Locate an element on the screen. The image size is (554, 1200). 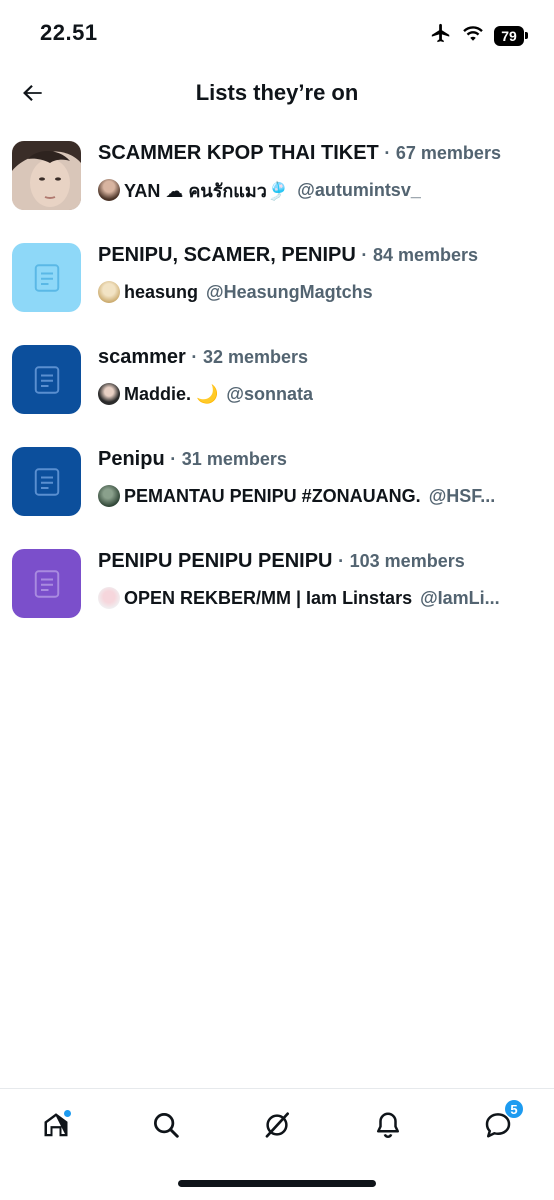
list-title-line: PENIPU PENIPU PENIPU · 103 members is located at coordinates (318, 561).